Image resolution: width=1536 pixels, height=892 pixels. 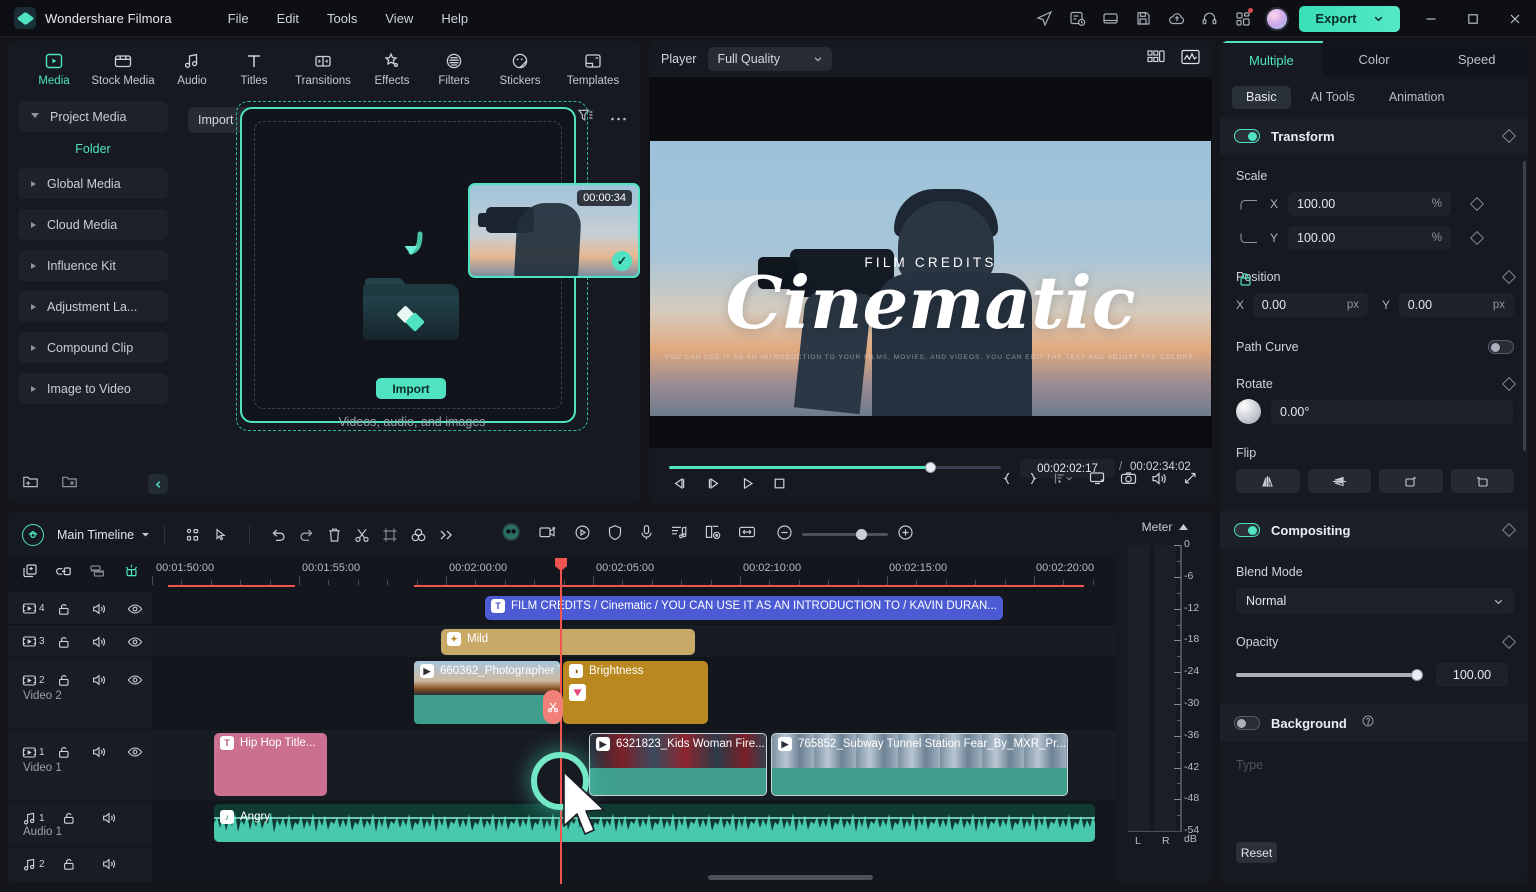 I want to click on timeline-clip-angry-audio: ♪ Angry, so click(x=654, y=823).